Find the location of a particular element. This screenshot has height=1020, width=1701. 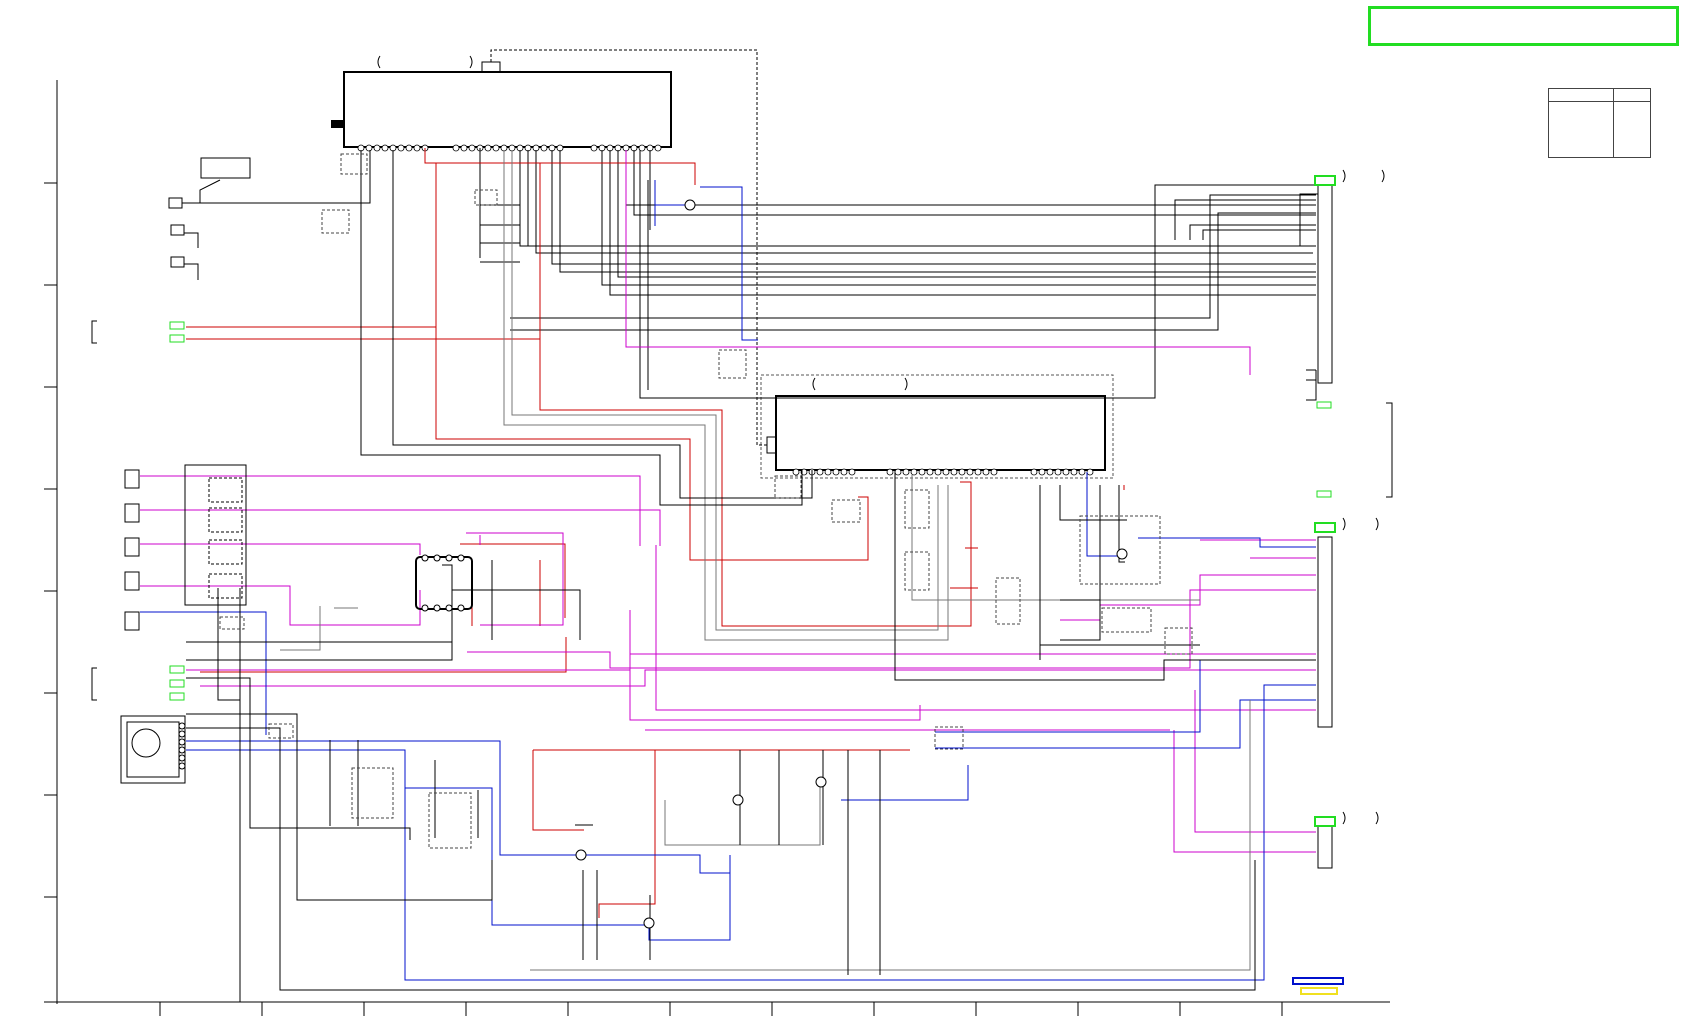

info-table-header is located at coordinates (1599, 95).